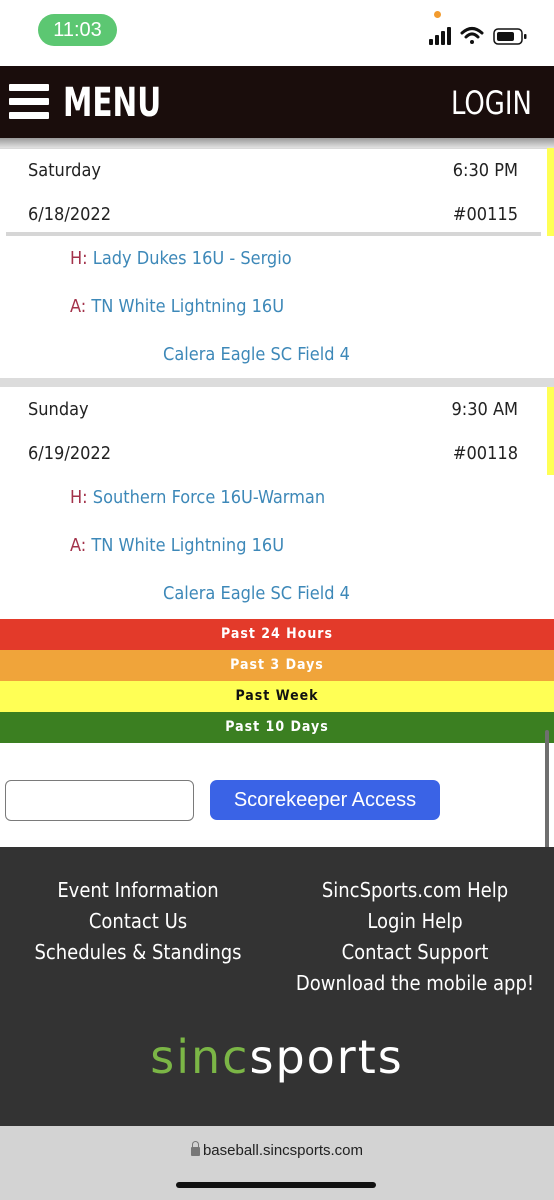 This screenshot has width=554, height=1200. I want to click on home-team-link: Lady Dukes 16U - Sergio, so click(192, 258).